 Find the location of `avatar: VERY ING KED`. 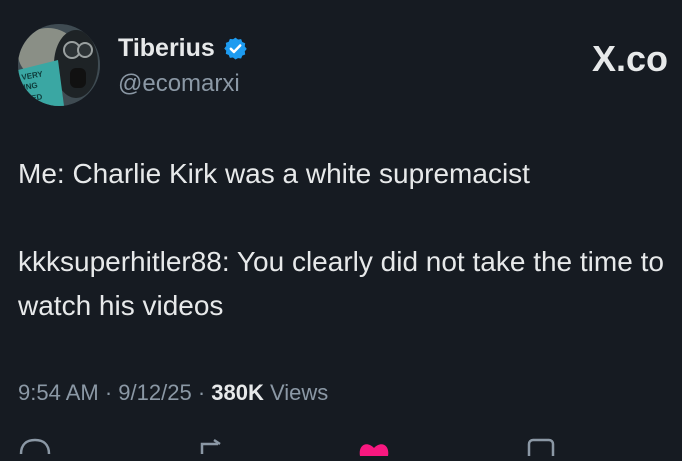

avatar: VERY ING KED is located at coordinates (59, 65).